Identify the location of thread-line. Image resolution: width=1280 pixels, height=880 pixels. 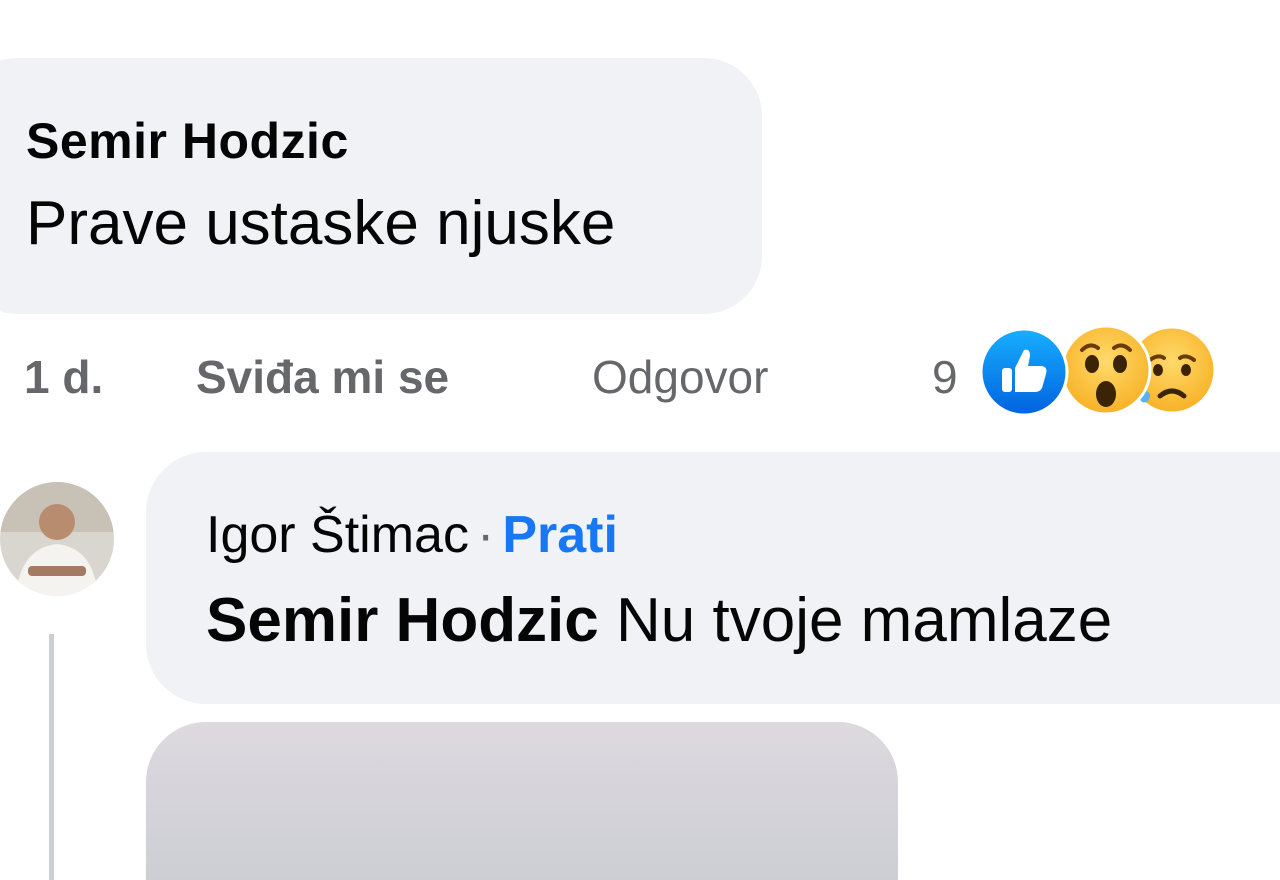
(51, 757).